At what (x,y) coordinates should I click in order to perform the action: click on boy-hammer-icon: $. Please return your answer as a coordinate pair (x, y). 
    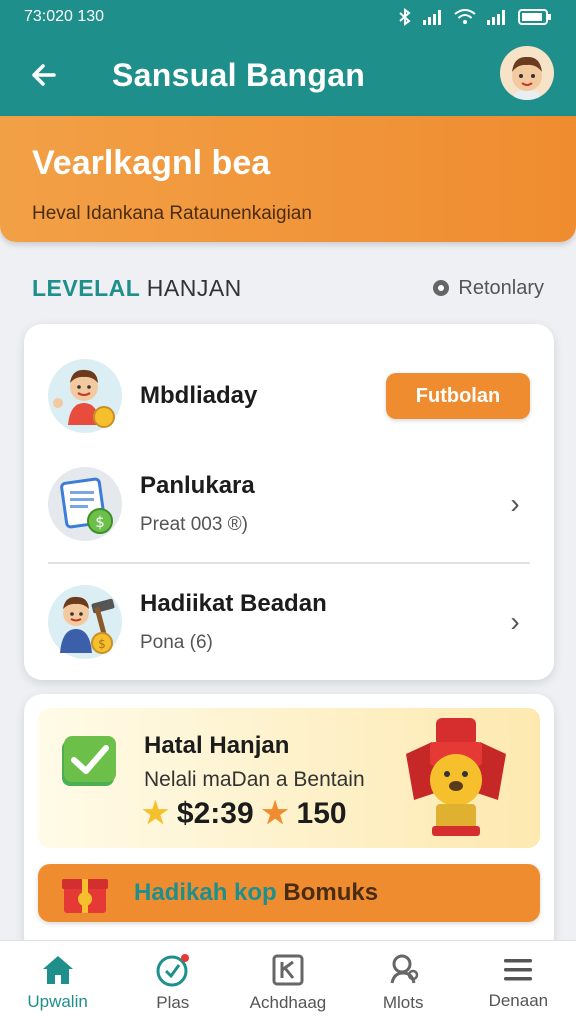
    Looking at the image, I should click on (87, 625).